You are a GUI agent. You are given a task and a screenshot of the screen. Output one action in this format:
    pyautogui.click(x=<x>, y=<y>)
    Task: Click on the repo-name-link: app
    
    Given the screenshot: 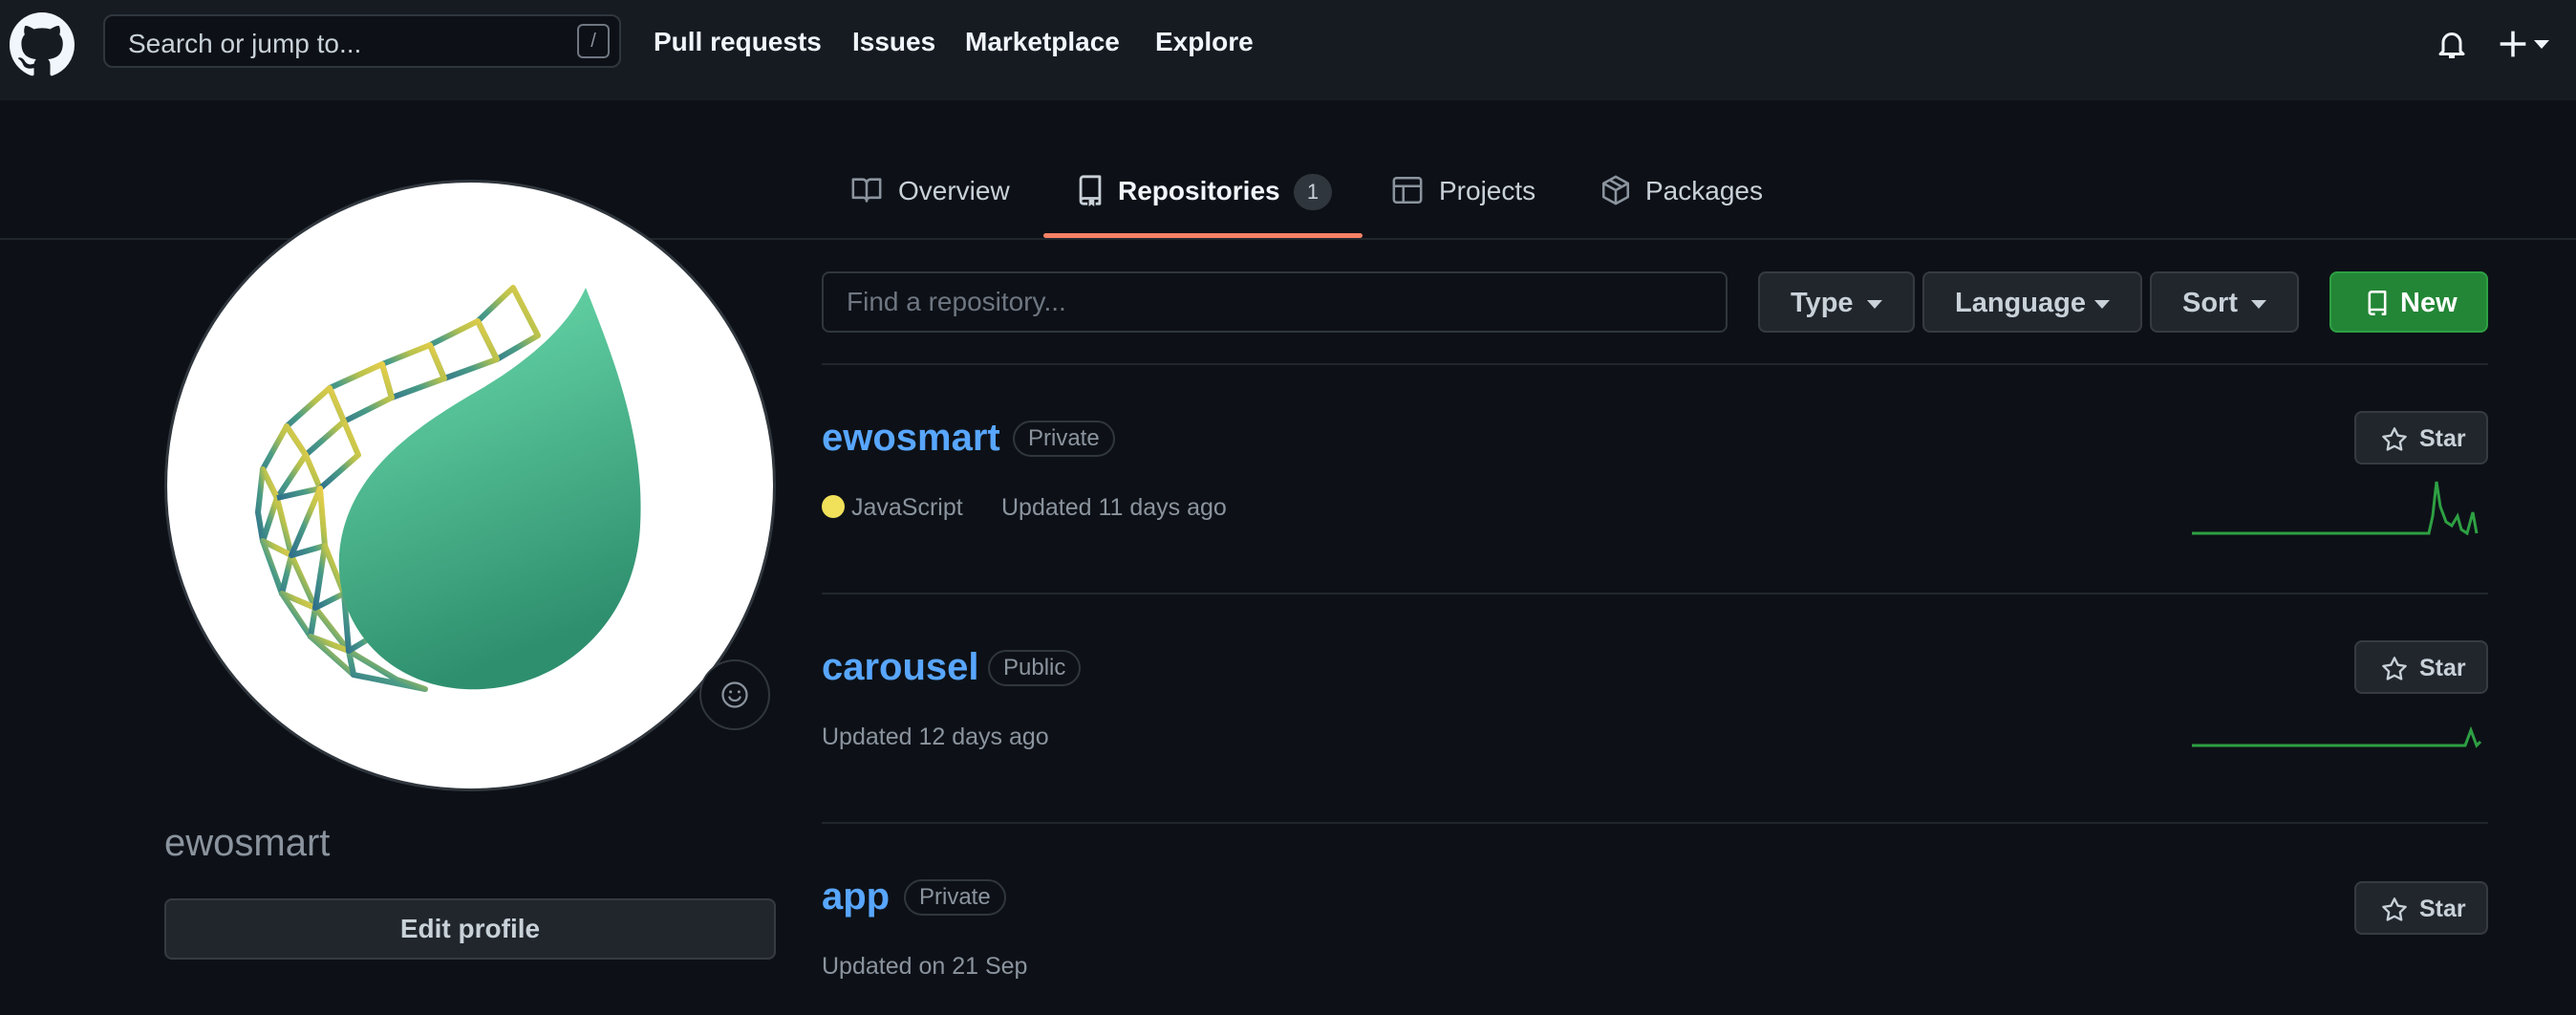 What is the action you would take?
    pyautogui.click(x=856, y=896)
    